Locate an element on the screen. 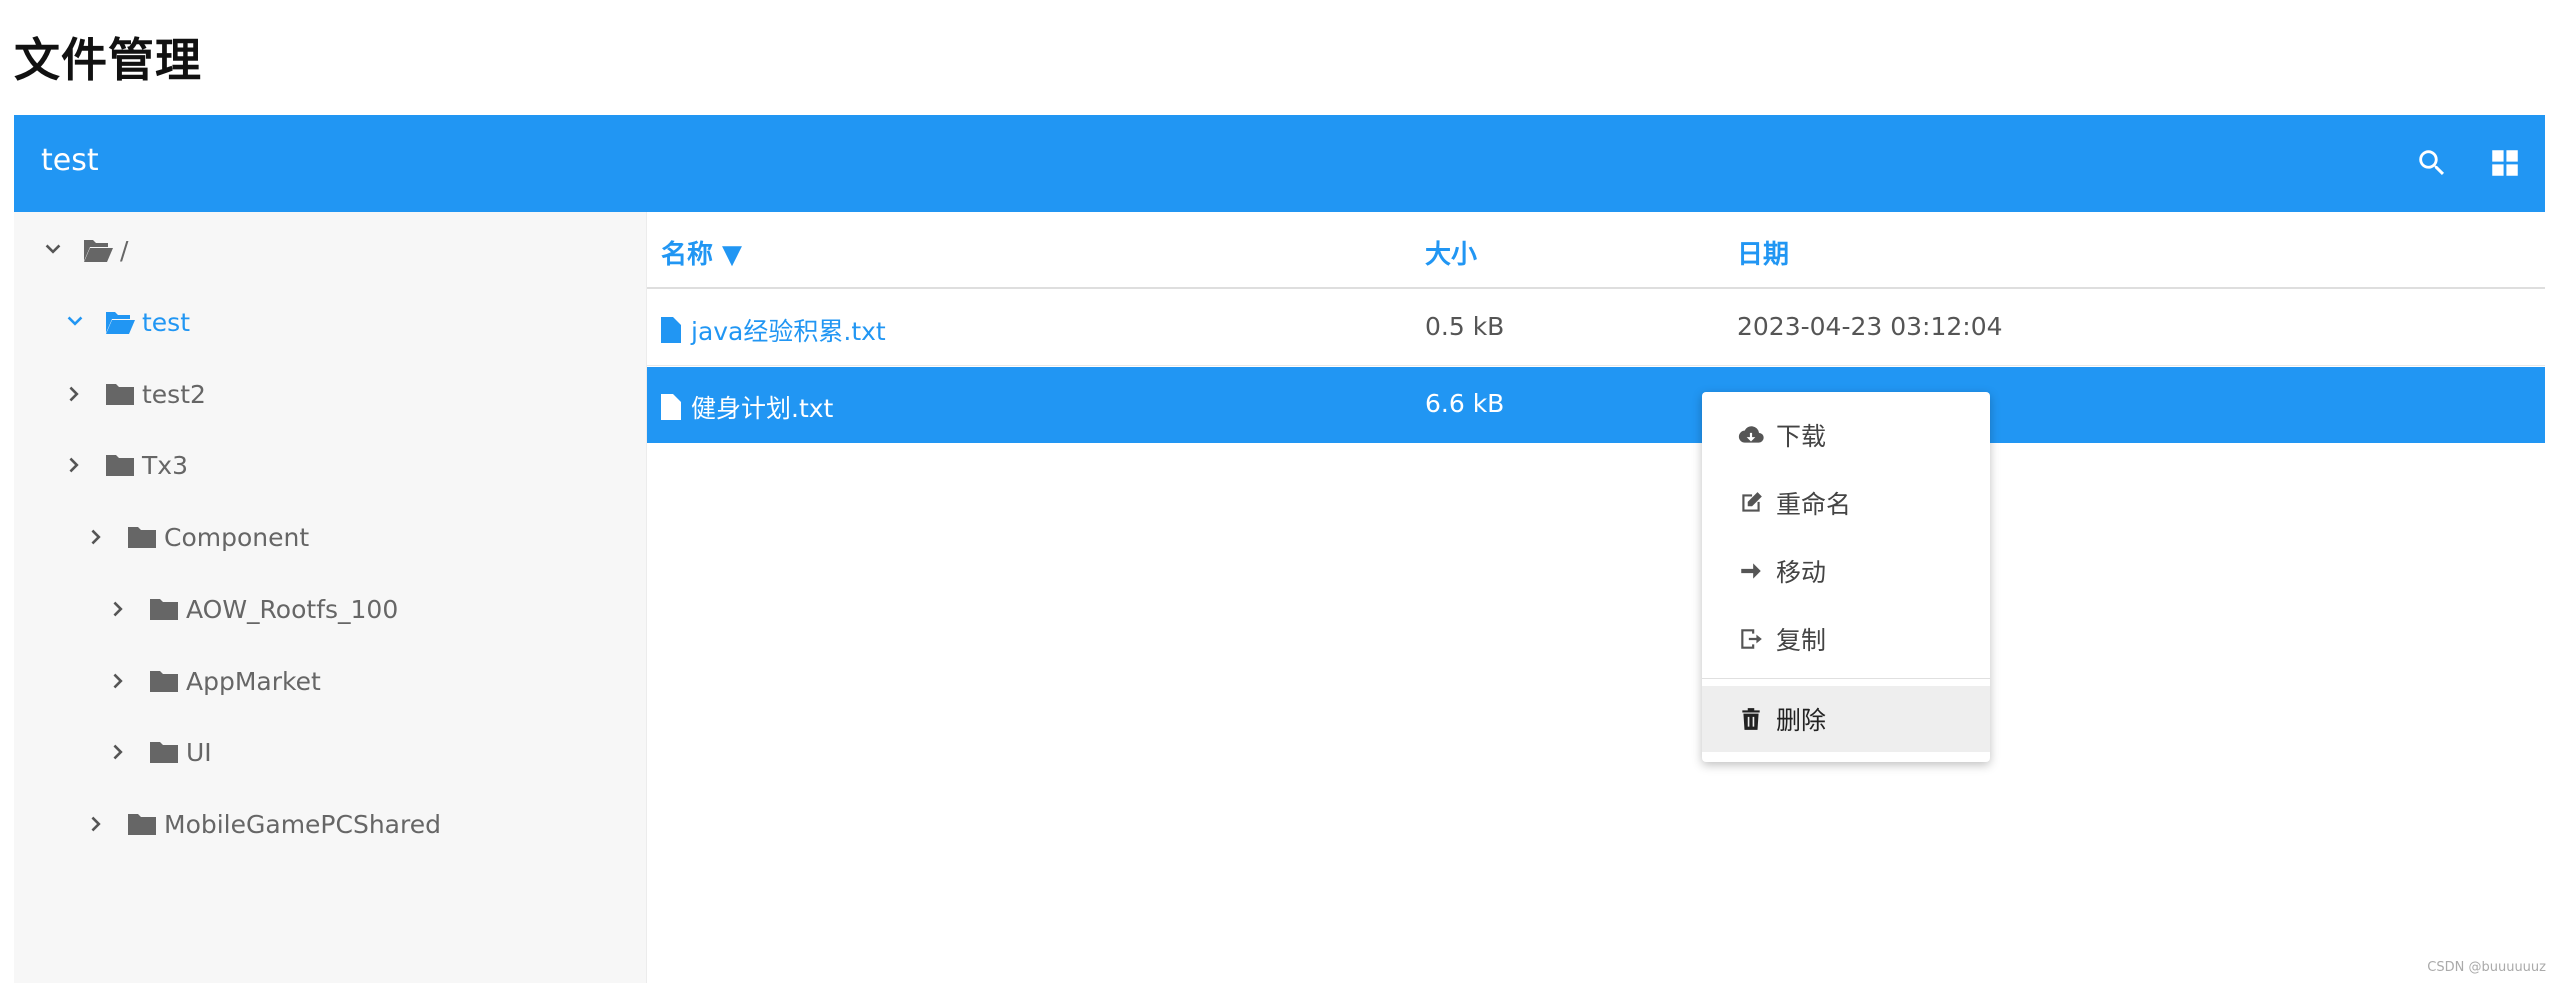  column-header-date: 日期 is located at coordinates (1763, 252).